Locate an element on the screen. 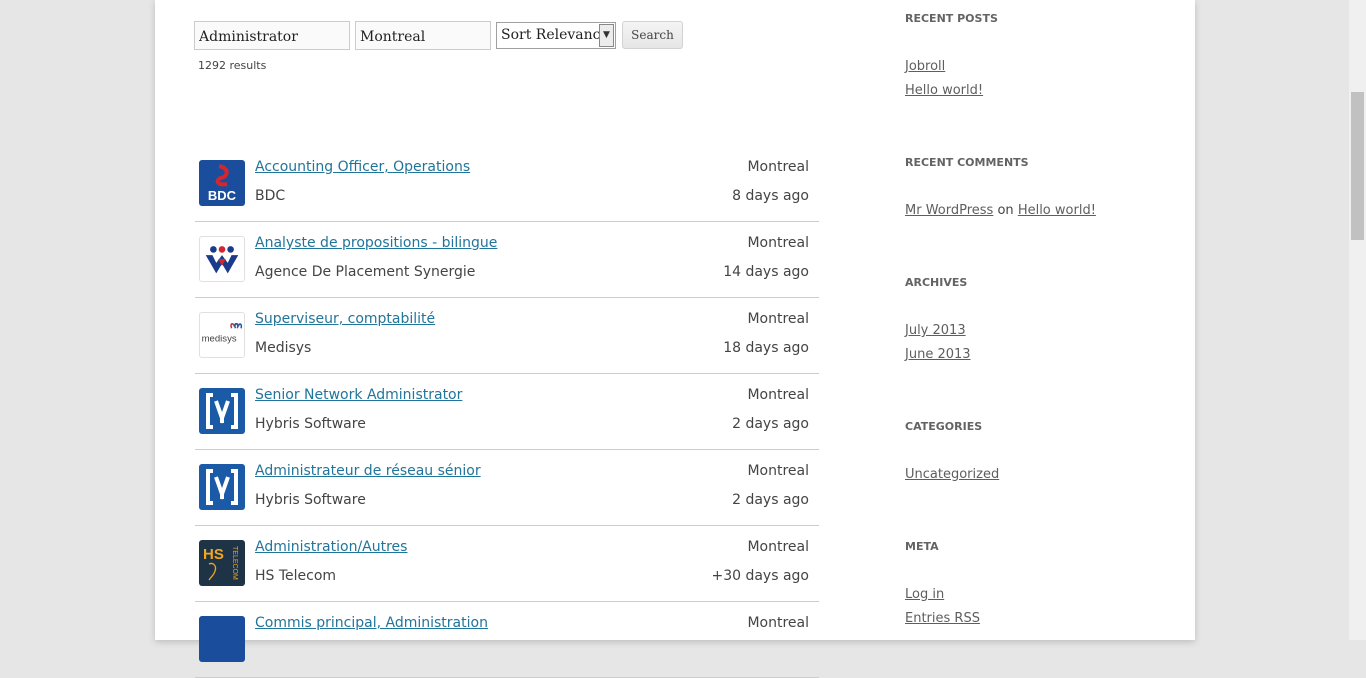  recent-comment: Mr WordPress on Hello world! is located at coordinates (1000, 210).